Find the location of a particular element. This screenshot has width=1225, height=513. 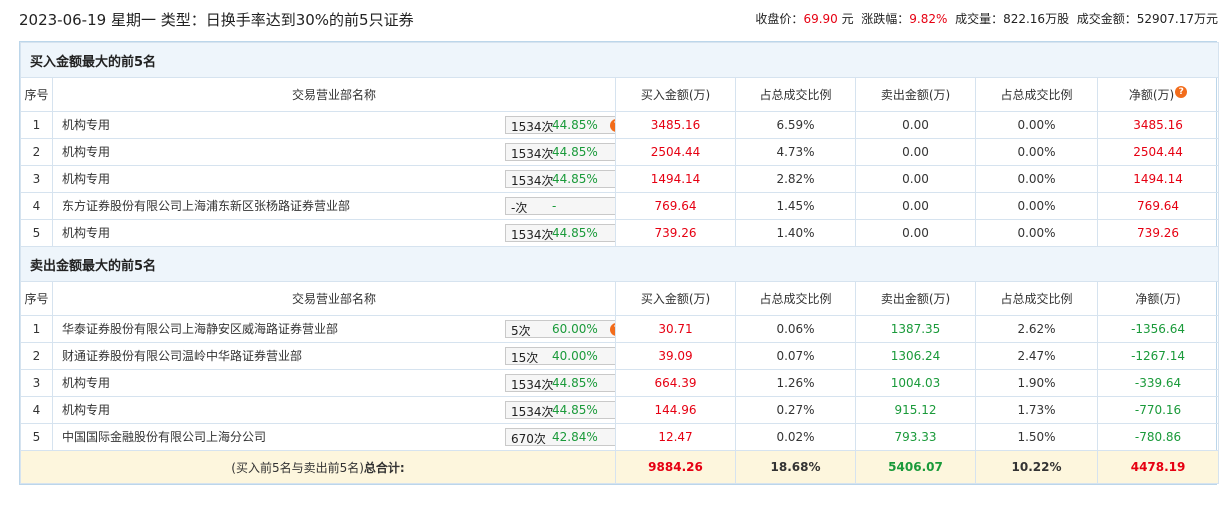

column-header-label: 交易营业部名称 is located at coordinates (333, 299).